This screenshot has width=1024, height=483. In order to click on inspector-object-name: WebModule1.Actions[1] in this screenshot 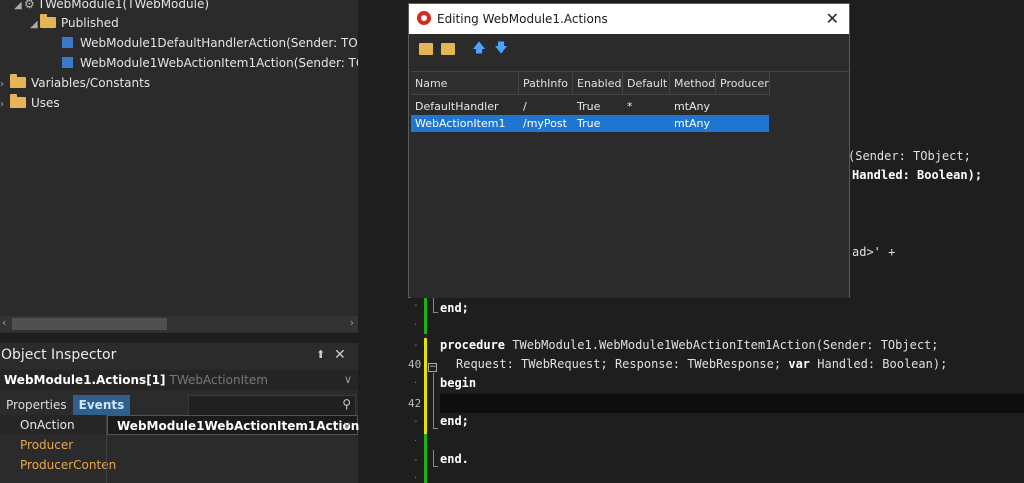, I will do `click(85, 380)`.